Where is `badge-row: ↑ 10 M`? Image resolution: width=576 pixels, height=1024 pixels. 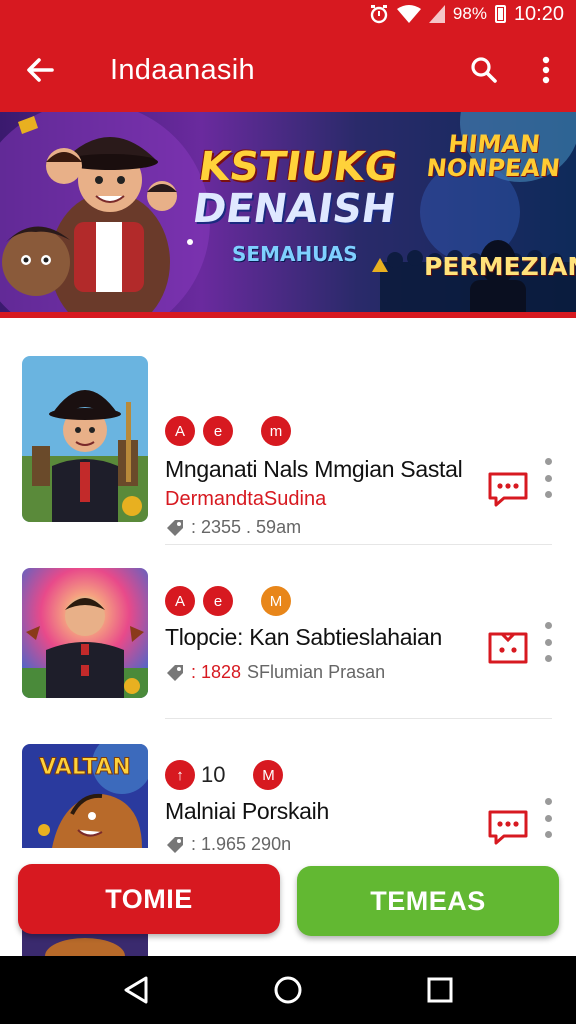
badge-row: ↑ 10 M is located at coordinates (224, 775).